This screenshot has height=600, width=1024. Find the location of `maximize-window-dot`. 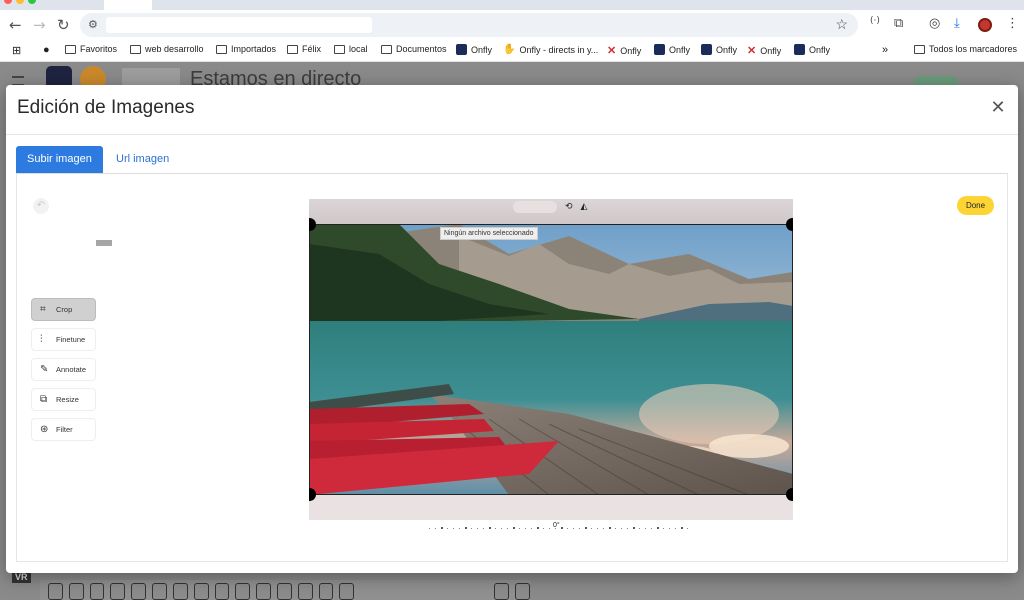

maximize-window-dot is located at coordinates (32, 2).